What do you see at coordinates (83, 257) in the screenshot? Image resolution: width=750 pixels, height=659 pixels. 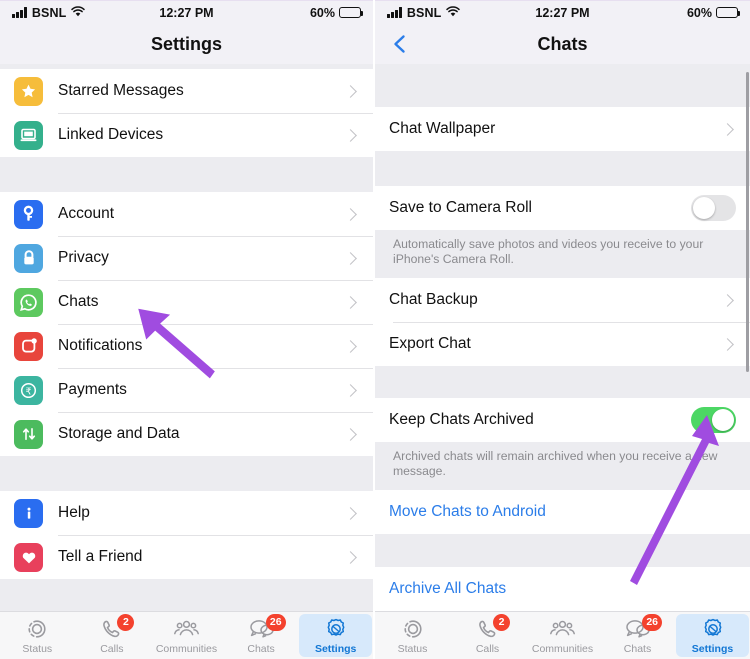 I see `row-label: Privacy` at bounding box center [83, 257].